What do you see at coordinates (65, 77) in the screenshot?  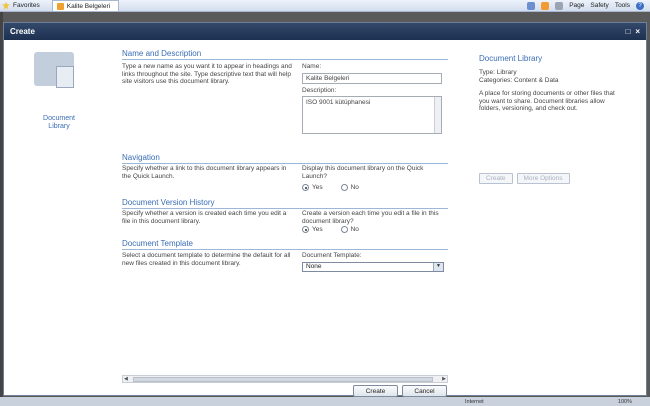 I see `document-icon` at bounding box center [65, 77].